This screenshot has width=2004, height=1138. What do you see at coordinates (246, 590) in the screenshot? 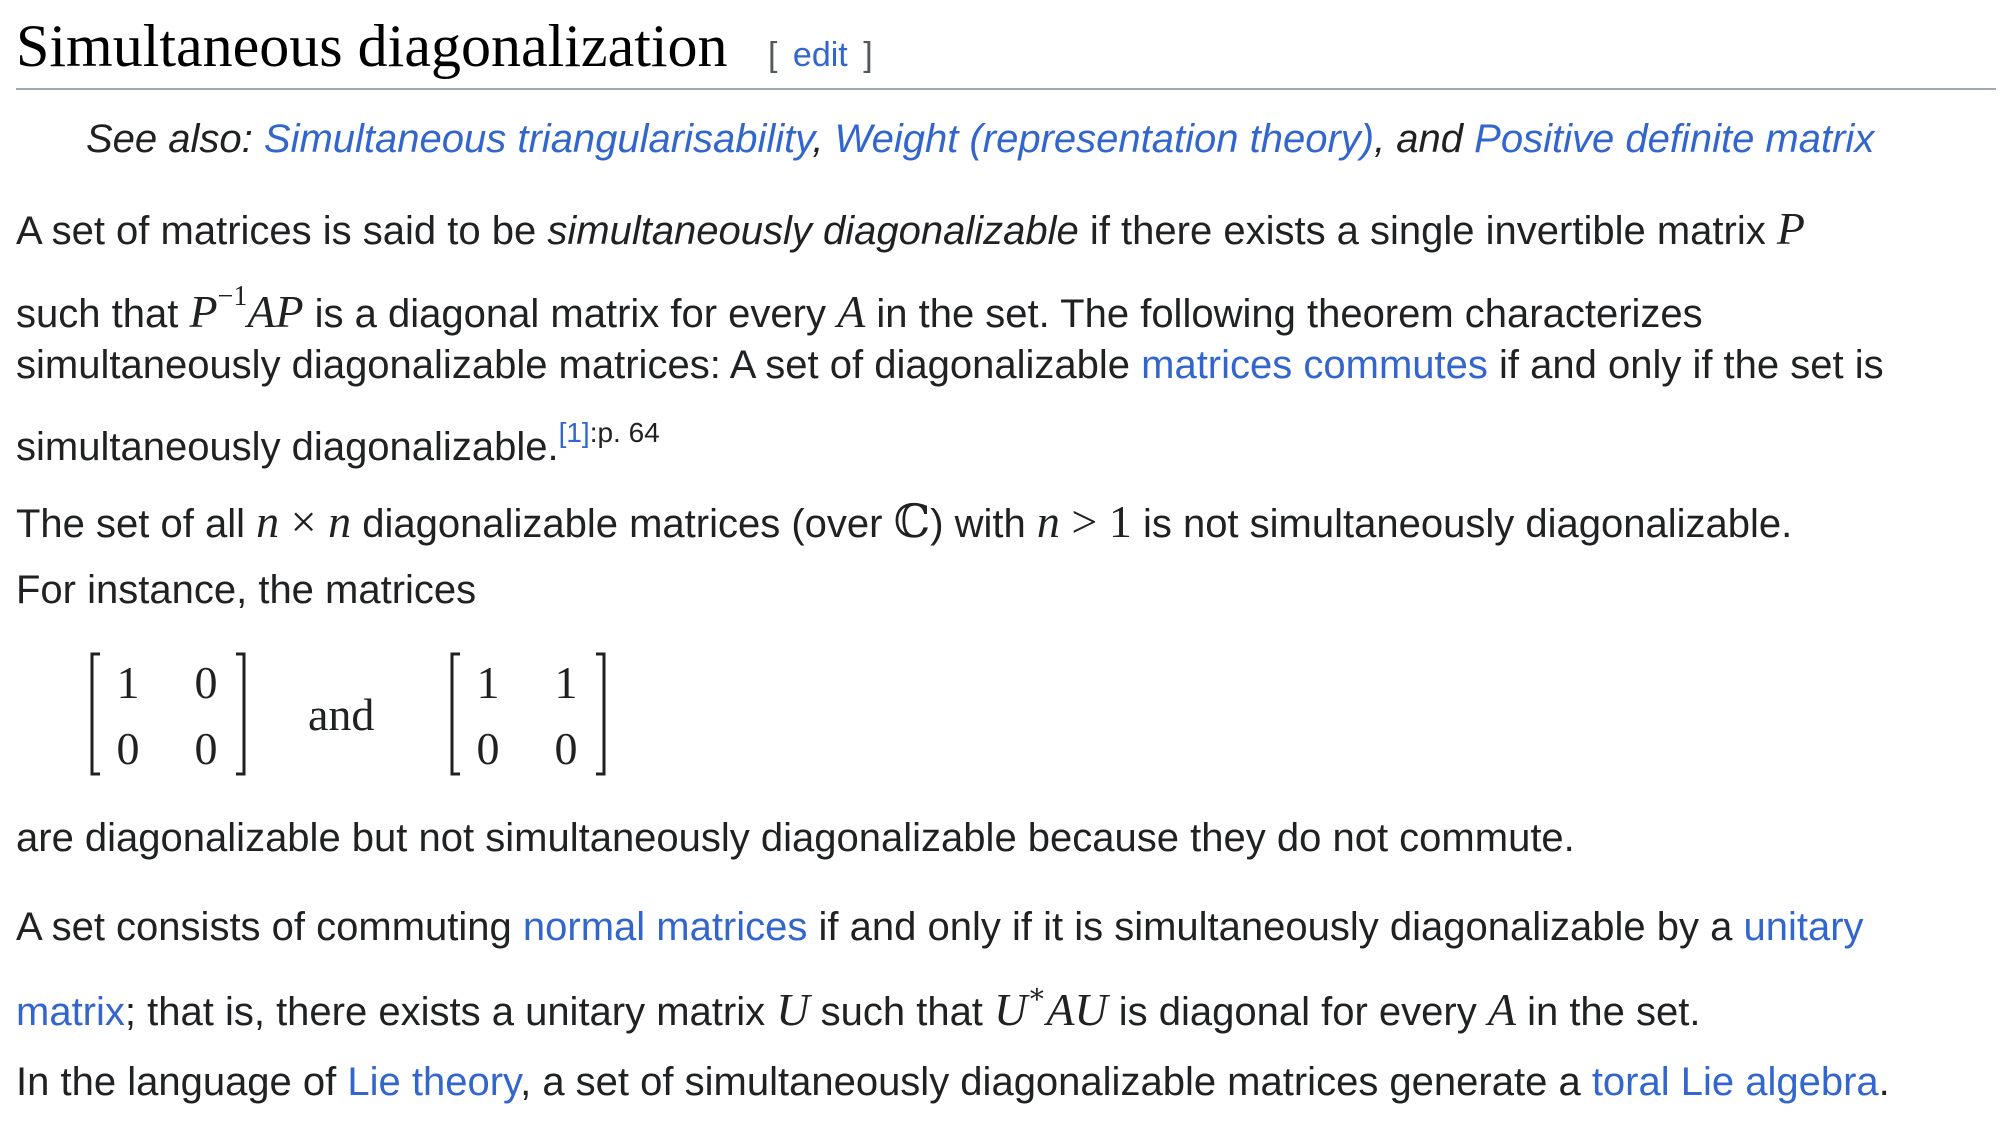
I see `text-span: For instance, the matrices` at bounding box center [246, 590].